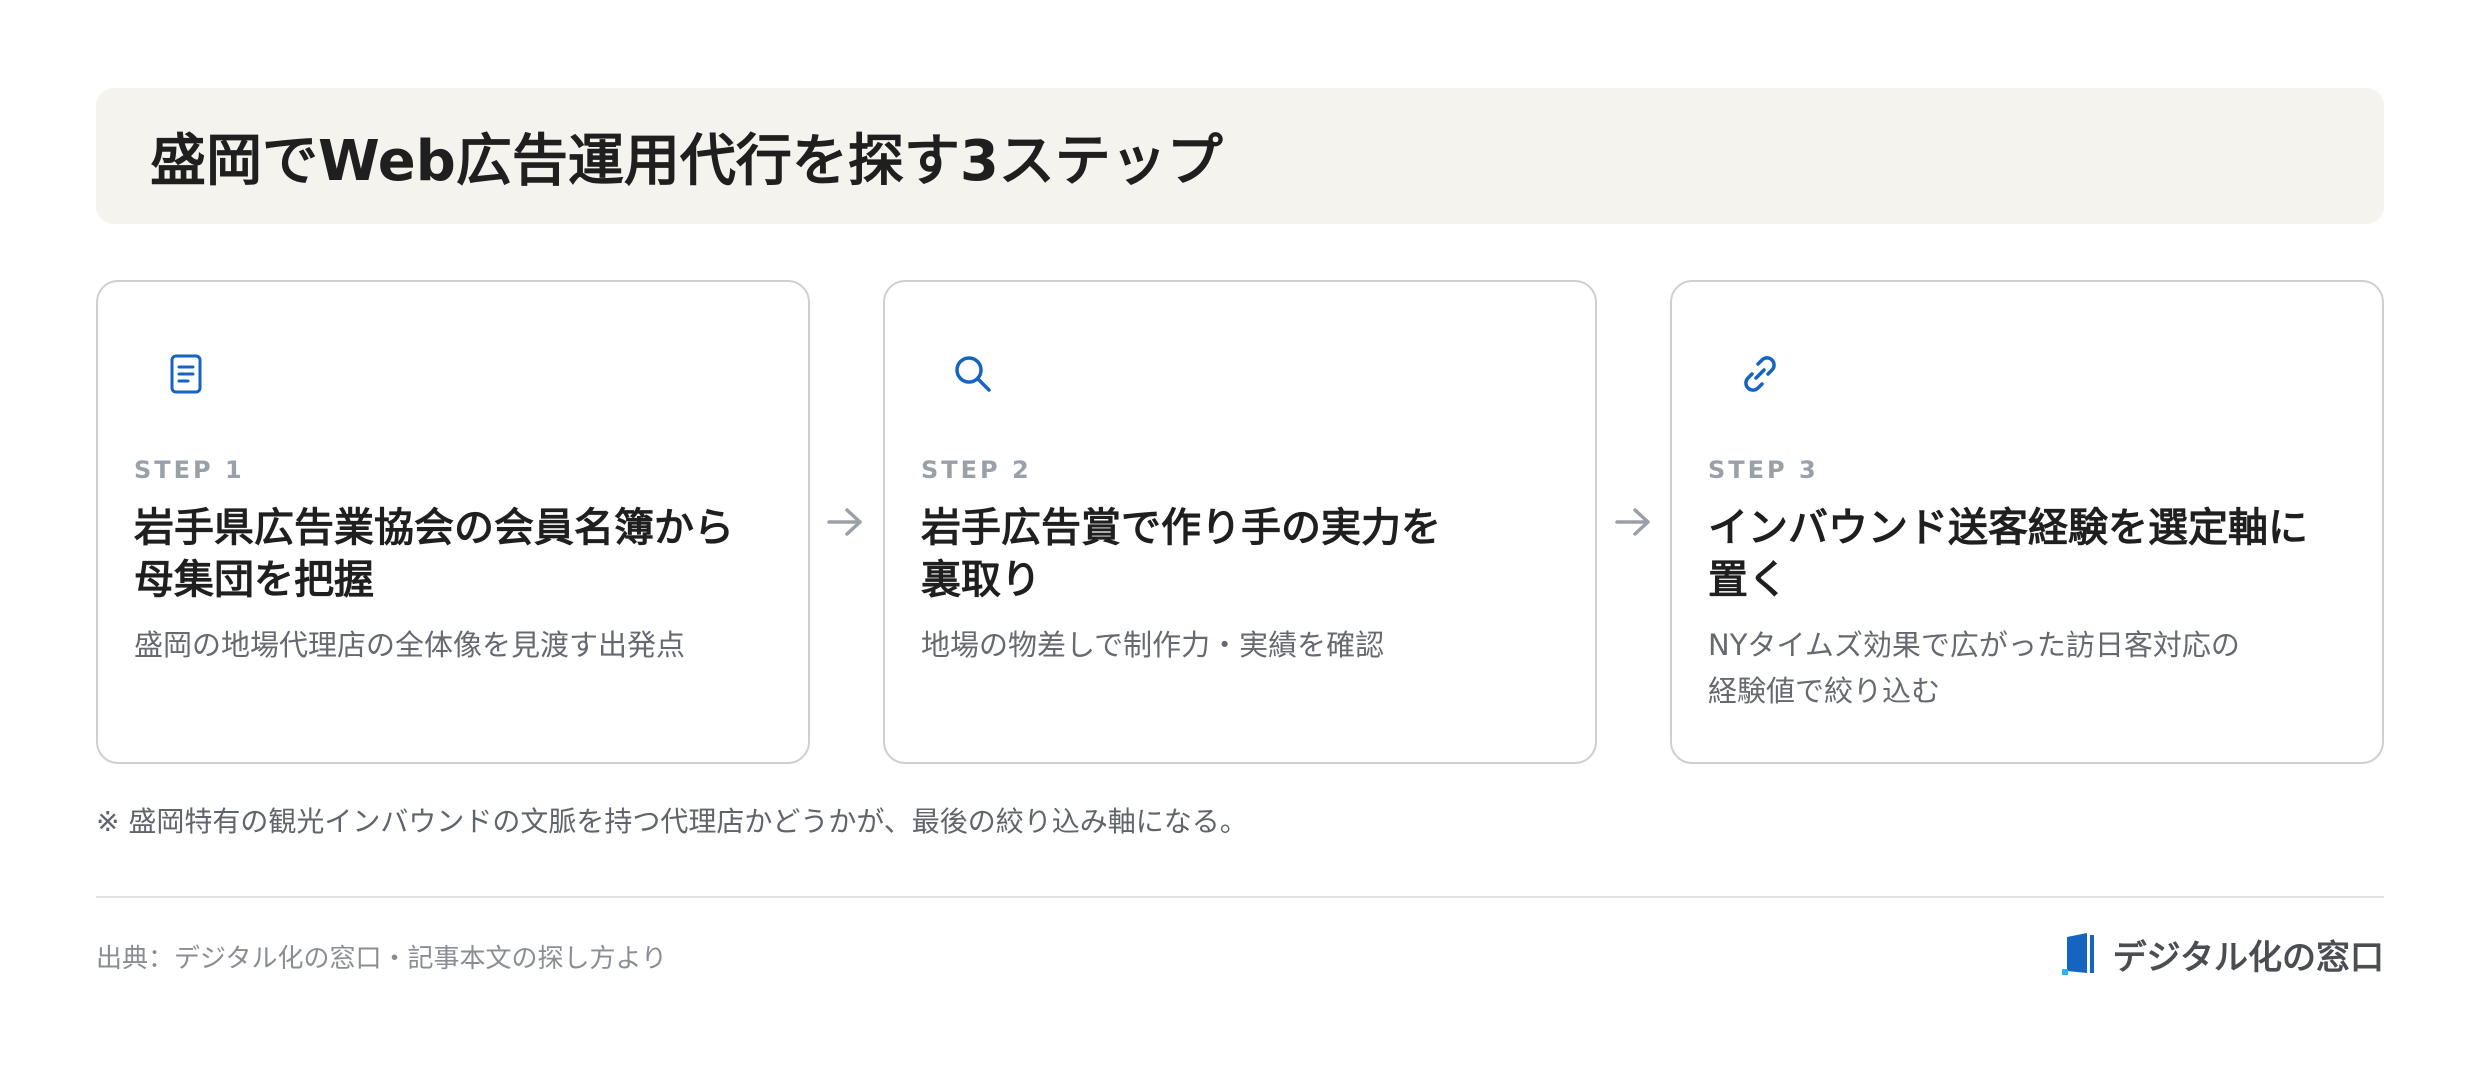 Image resolution: width=2480 pixels, height=1070 pixels. I want to click on step-title-line: 母集団を把握, so click(254, 580).